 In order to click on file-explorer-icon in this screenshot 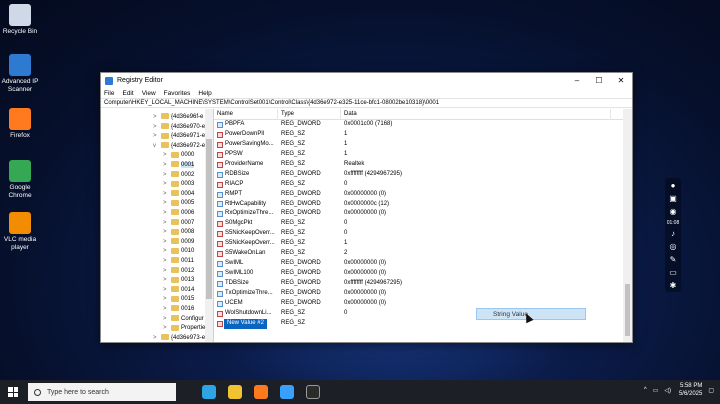, I will do `click(235, 392)`.